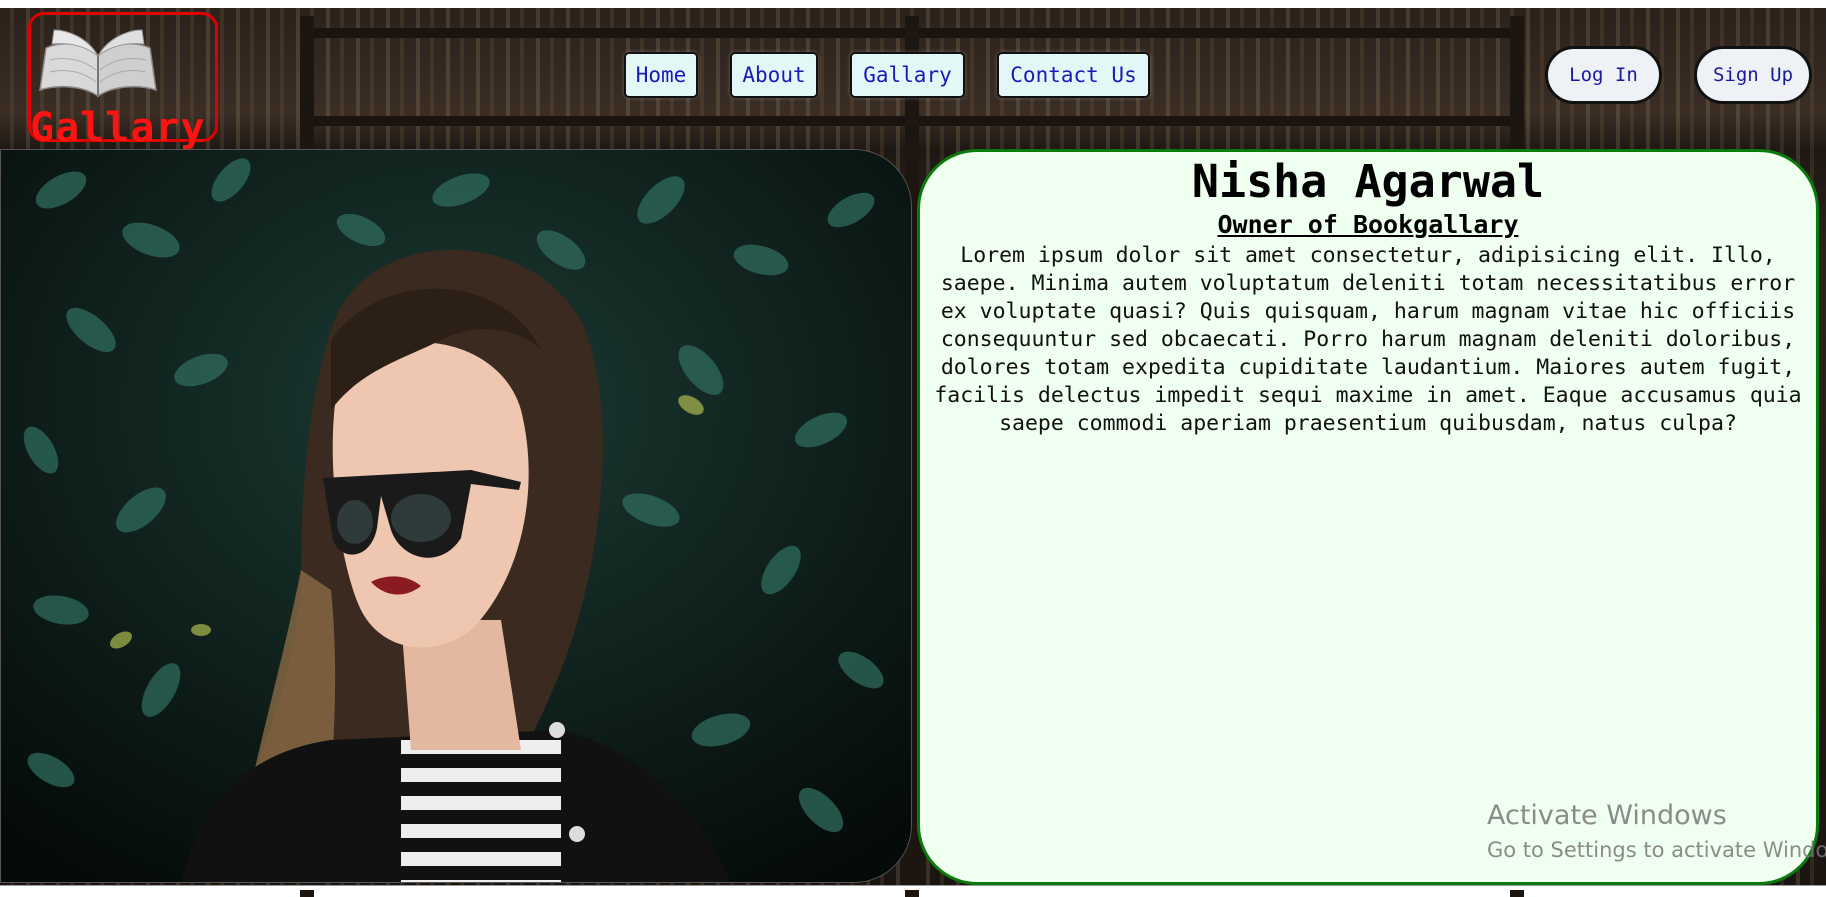 The width and height of the screenshot is (1826, 897). Describe the element at coordinates (1656, 850) in the screenshot. I see `activate-windows-subtitle: Go to Settings to activate Windows.` at that location.